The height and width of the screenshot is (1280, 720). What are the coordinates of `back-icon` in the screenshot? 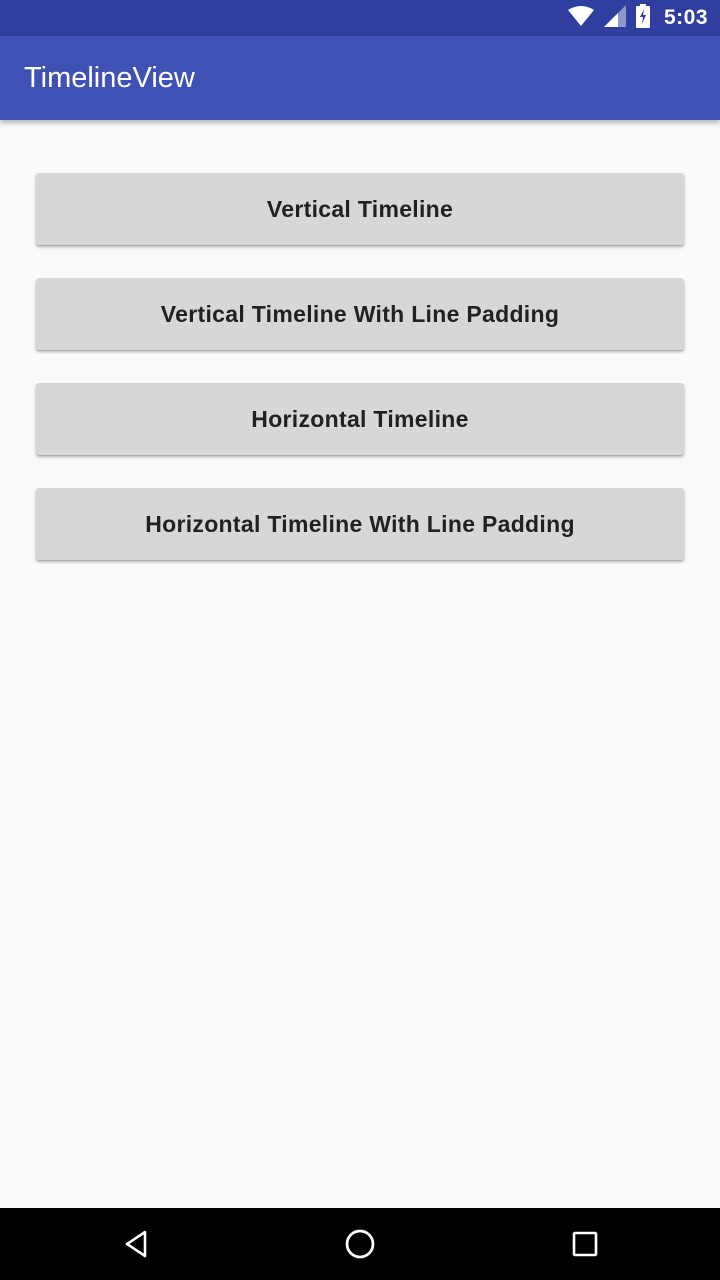 It's located at (136, 1244).